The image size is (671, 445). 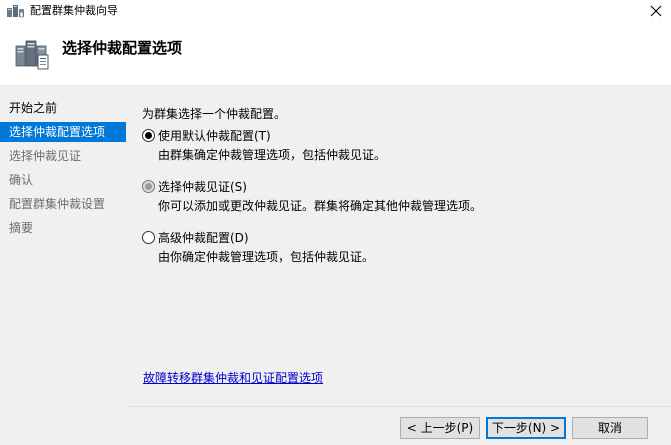 I want to click on next-button: 下一步(N) >, so click(x=526, y=428).